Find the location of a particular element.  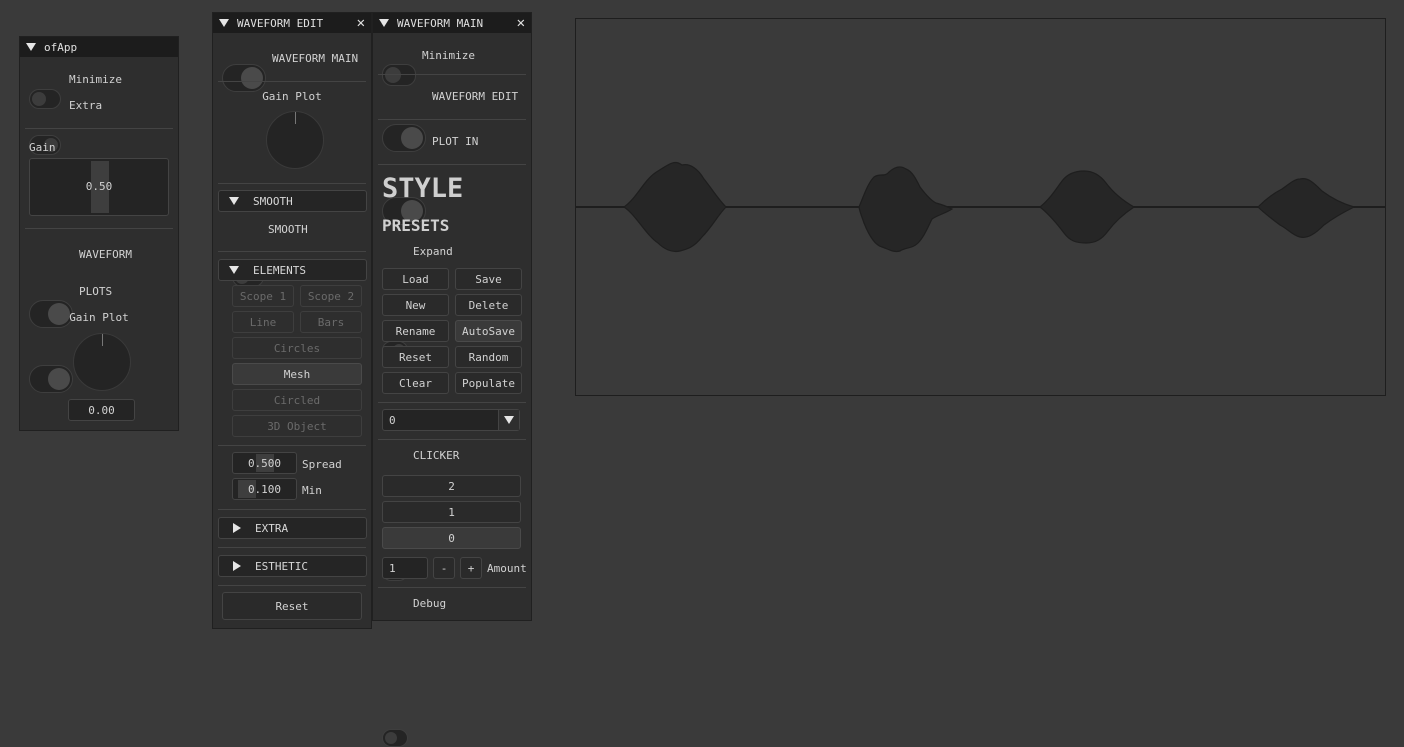

main-titlebar: WAVEFORM MAIN ✕ is located at coordinates (452, 23).